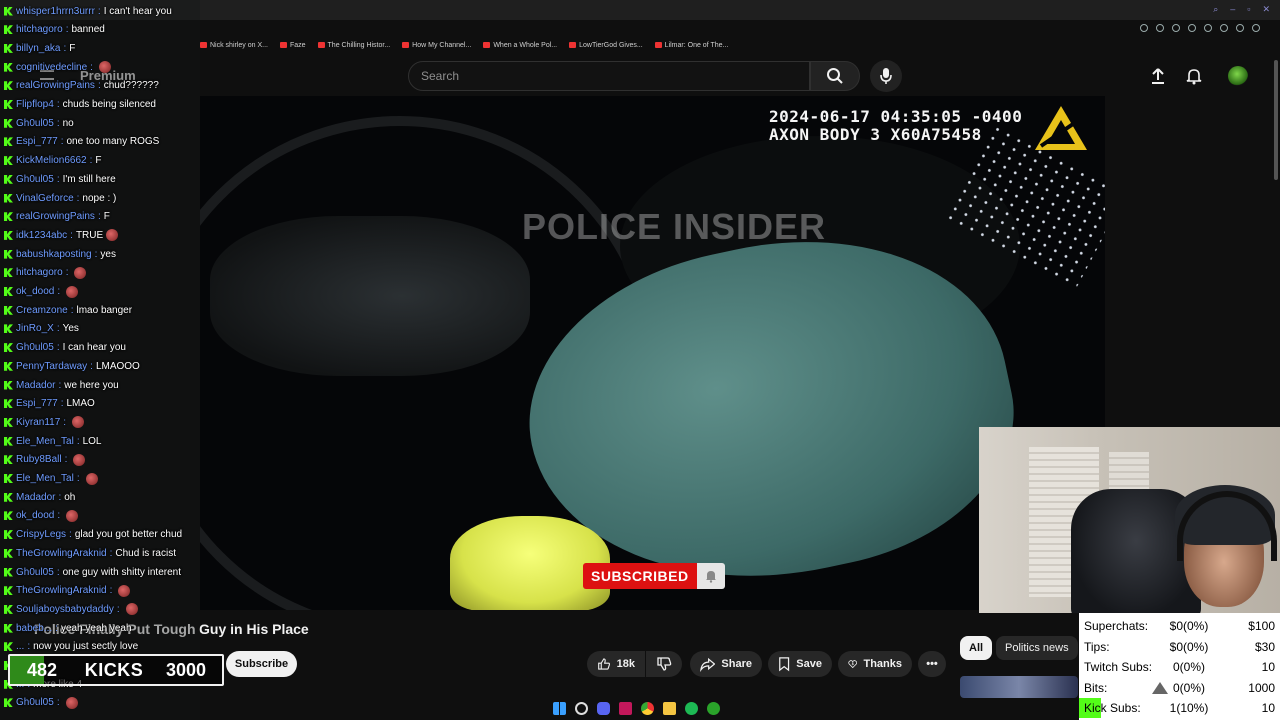 The image size is (1280, 720). What do you see at coordinates (35, 104) in the screenshot?
I see `chat-username: Flipflop4` at bounding box center [35, 104].